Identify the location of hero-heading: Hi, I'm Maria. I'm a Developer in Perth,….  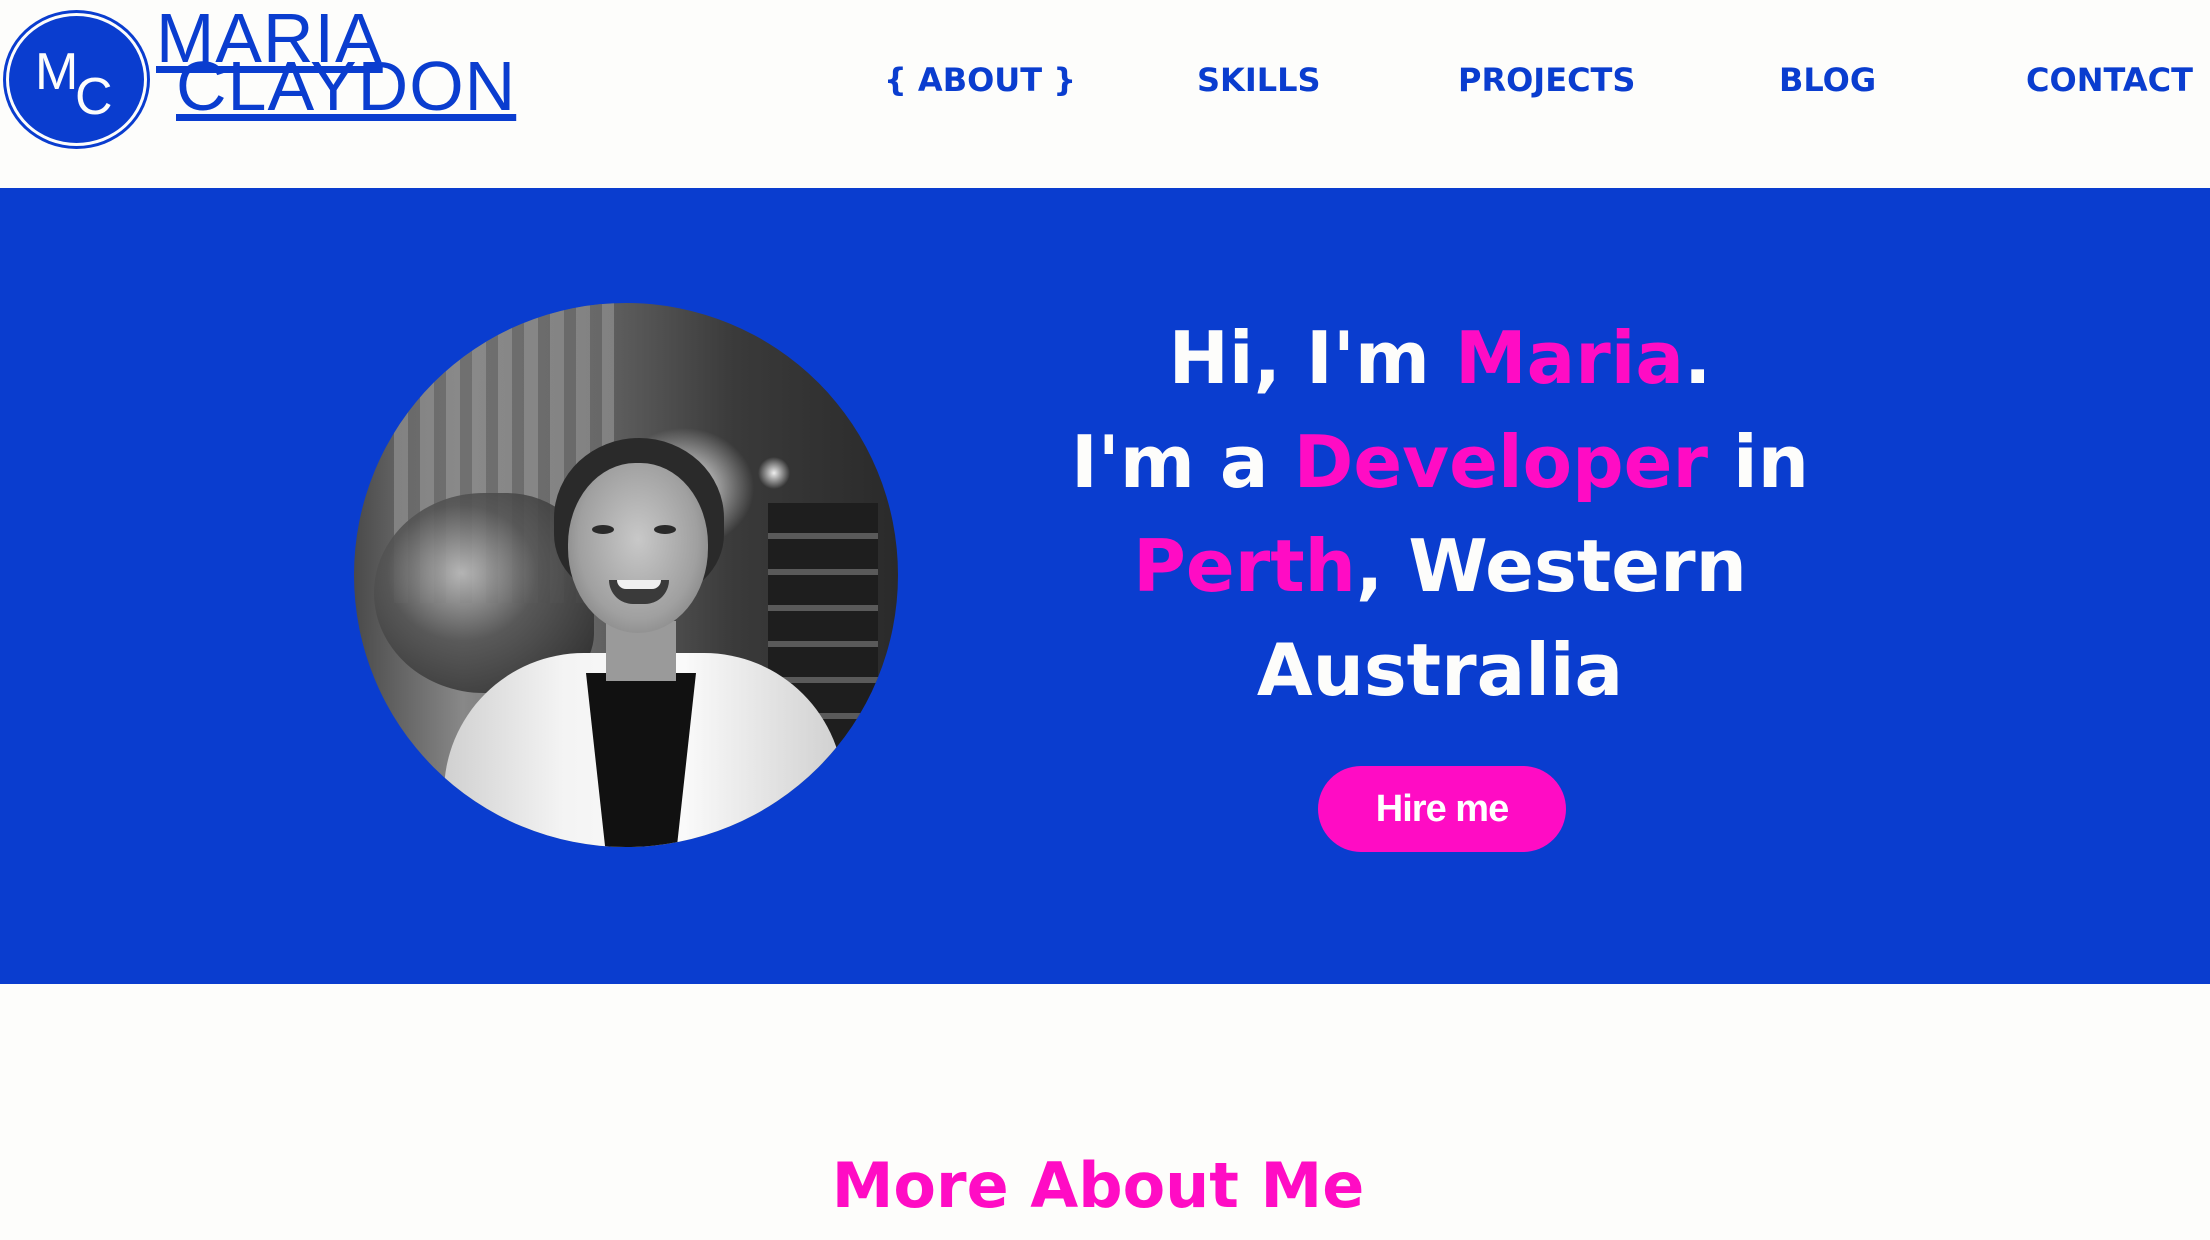
(1440, 514).